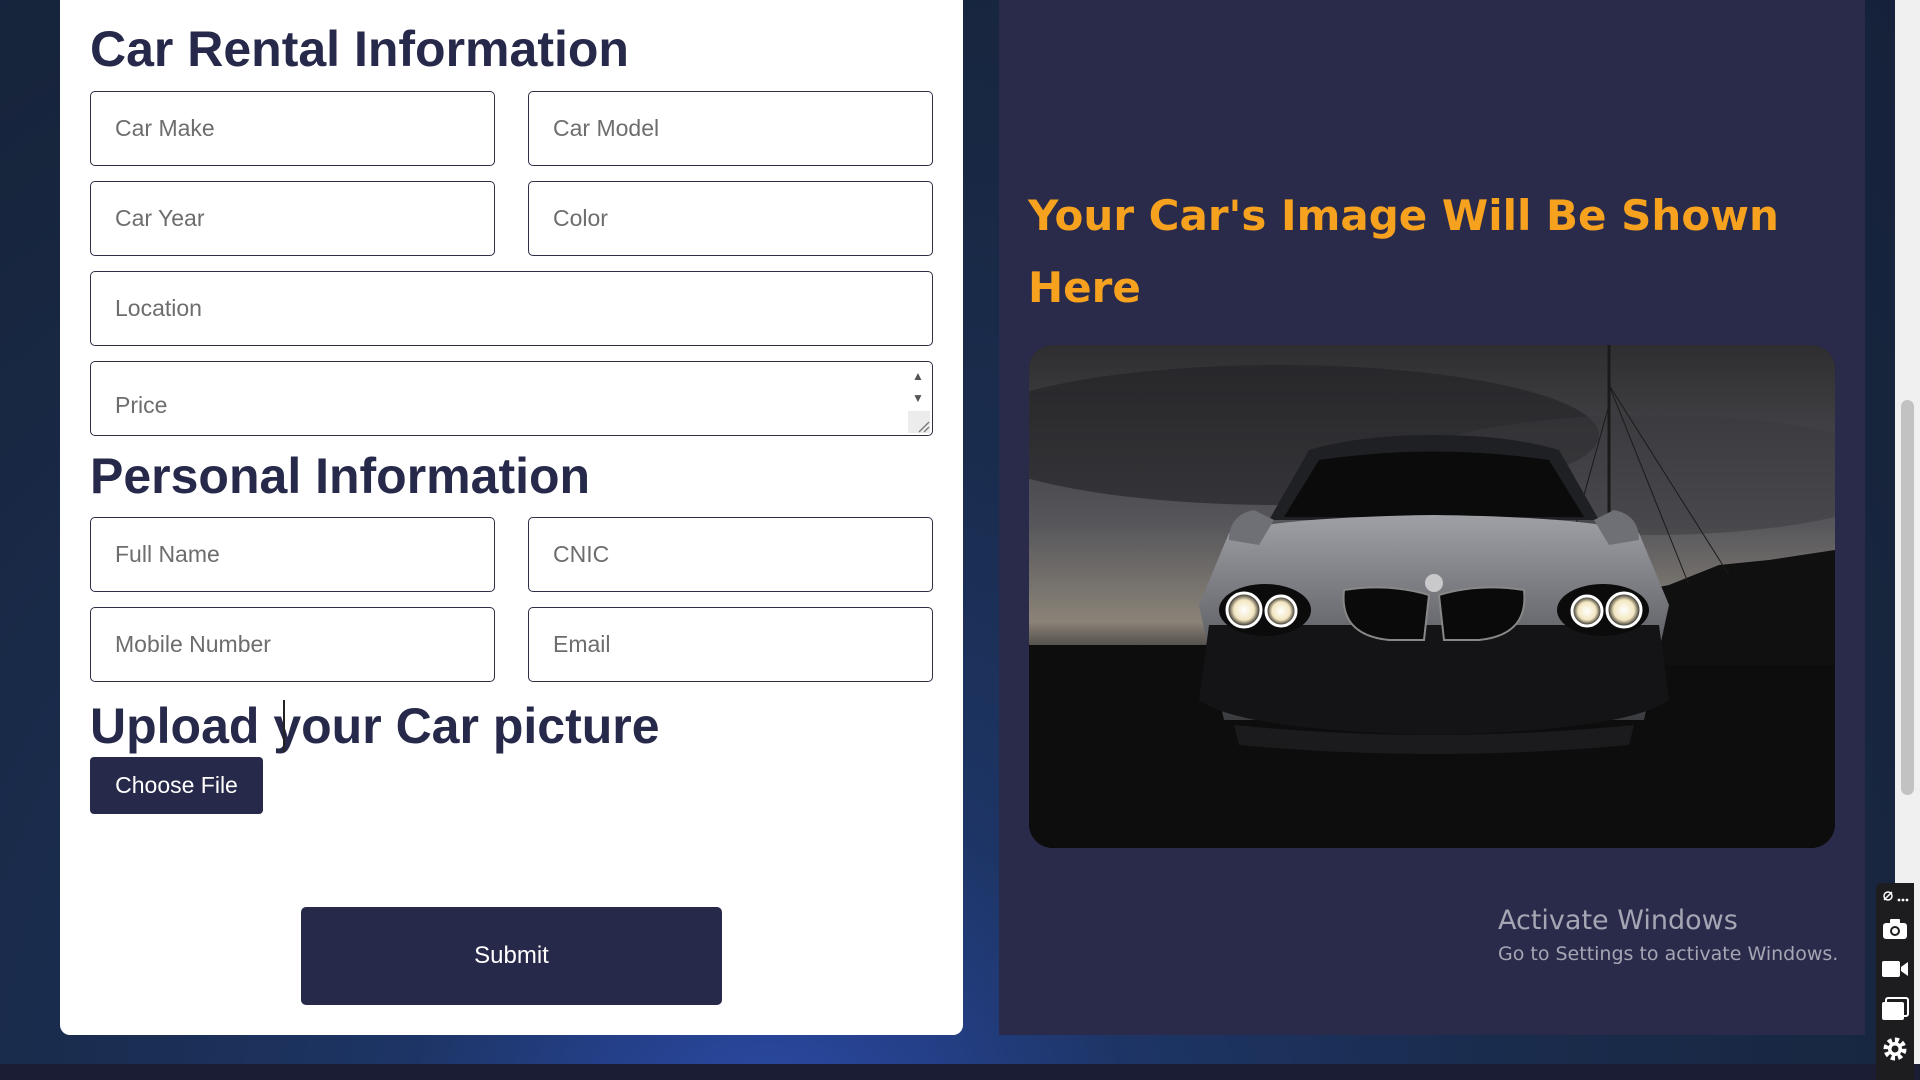  What do you see at coordinates (1618, 920) in the screenshot?
I see `watermark-title: Activate Windows` at bounding box center [1618, 920].